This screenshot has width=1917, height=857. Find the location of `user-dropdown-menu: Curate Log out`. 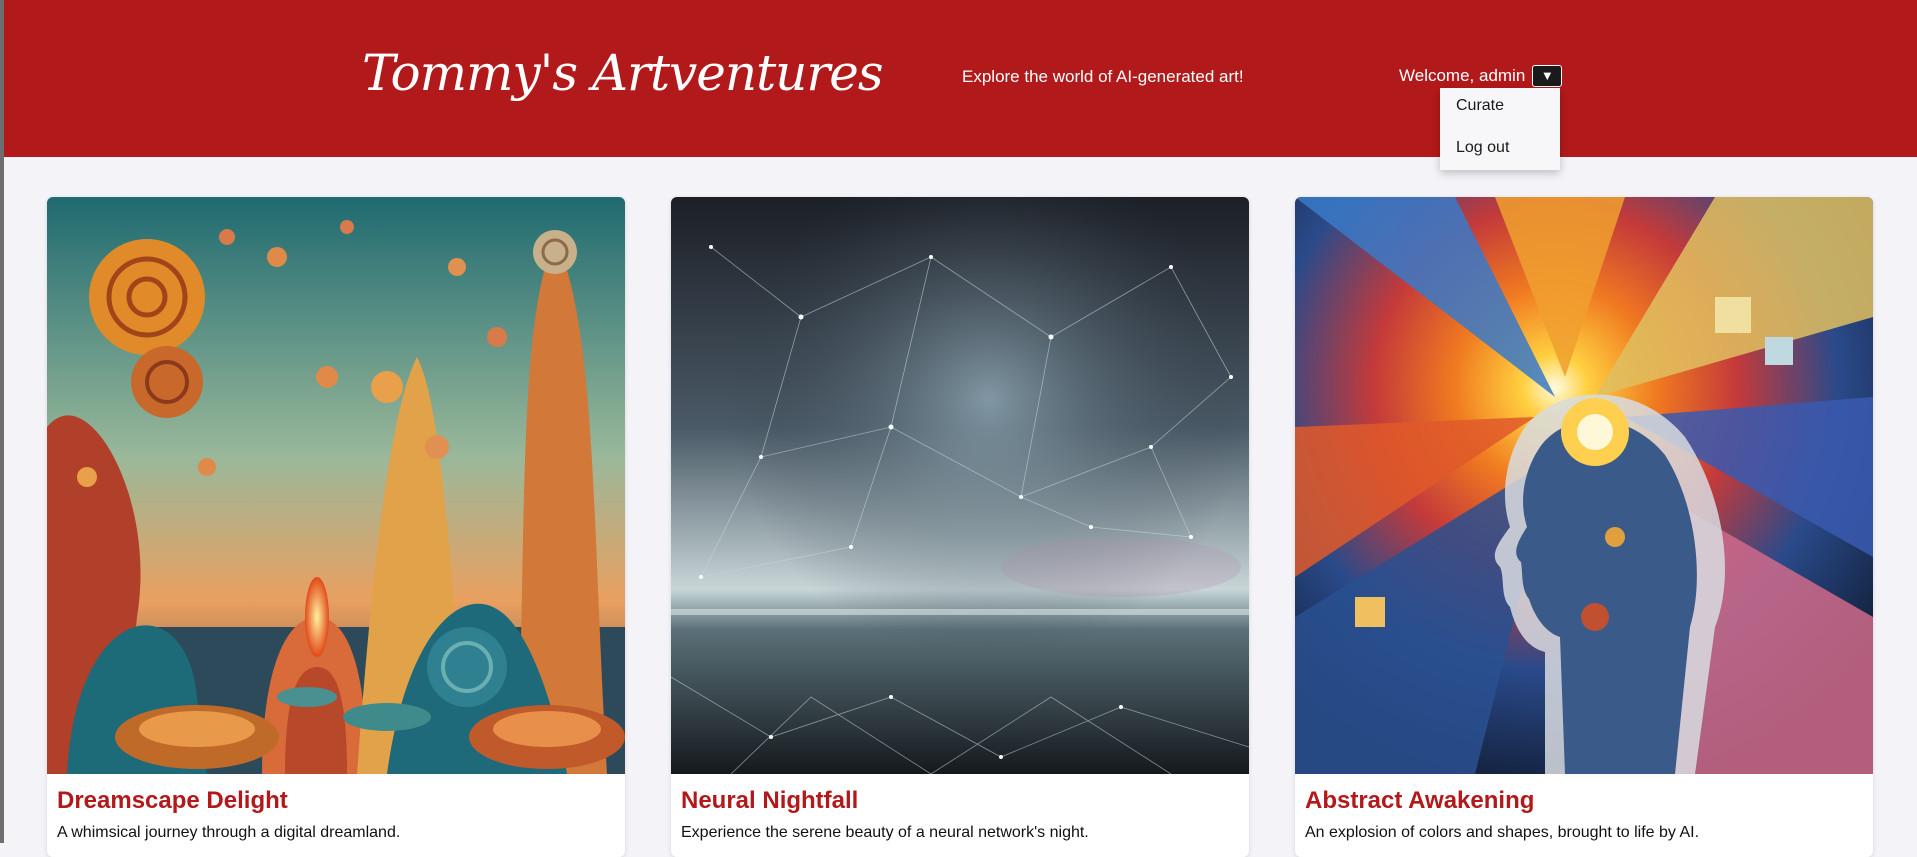

user-dropdown-menu: Curate Log out is located at coordinates (1500, 129).